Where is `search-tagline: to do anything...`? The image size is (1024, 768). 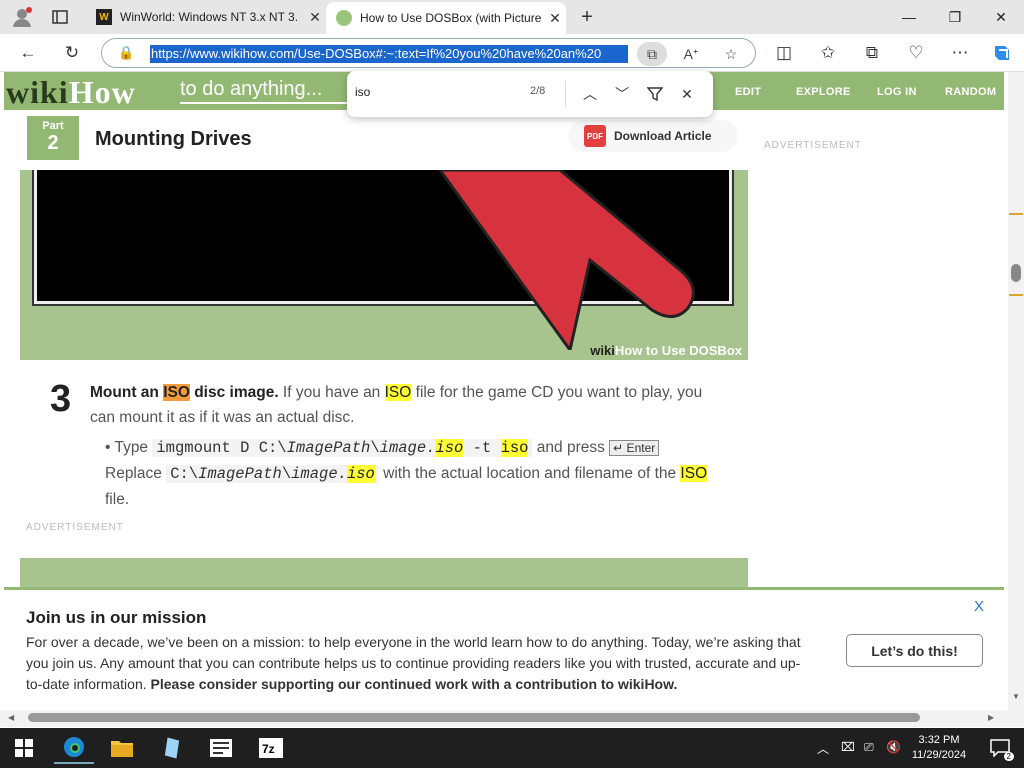
search-tagline: to do anything... is located at coordinates (265, 91).